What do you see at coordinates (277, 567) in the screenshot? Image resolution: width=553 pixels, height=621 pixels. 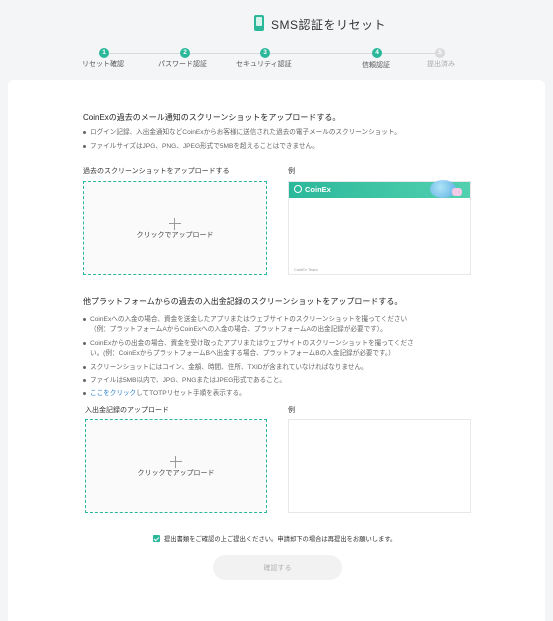 I see `confirm-button: 確認する` at bounding box center [277, 567].